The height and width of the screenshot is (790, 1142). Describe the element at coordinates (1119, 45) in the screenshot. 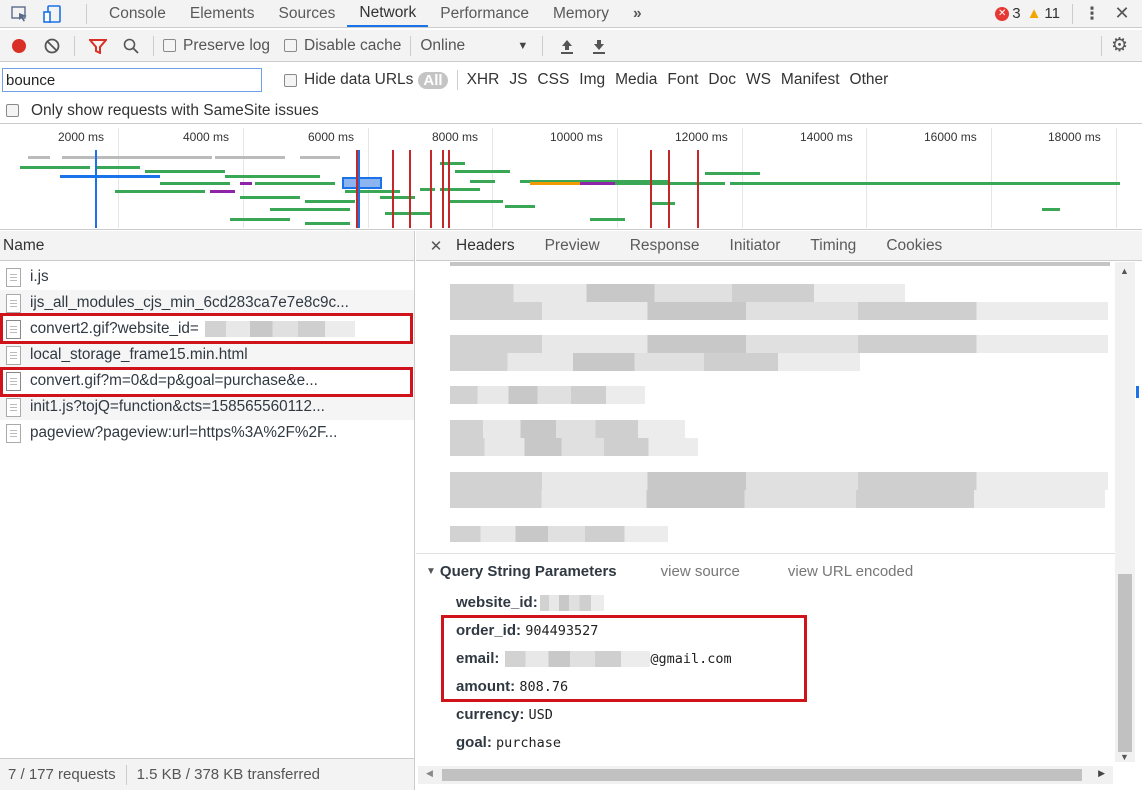

I see `gear-icon: ⚙` at that location.